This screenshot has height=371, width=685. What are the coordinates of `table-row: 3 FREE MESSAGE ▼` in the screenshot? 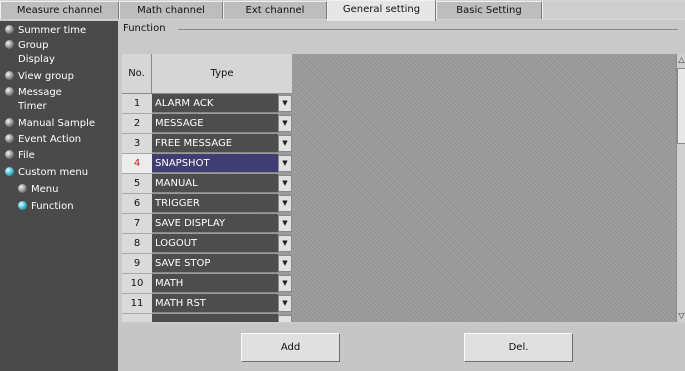 It's located at (207, 144).